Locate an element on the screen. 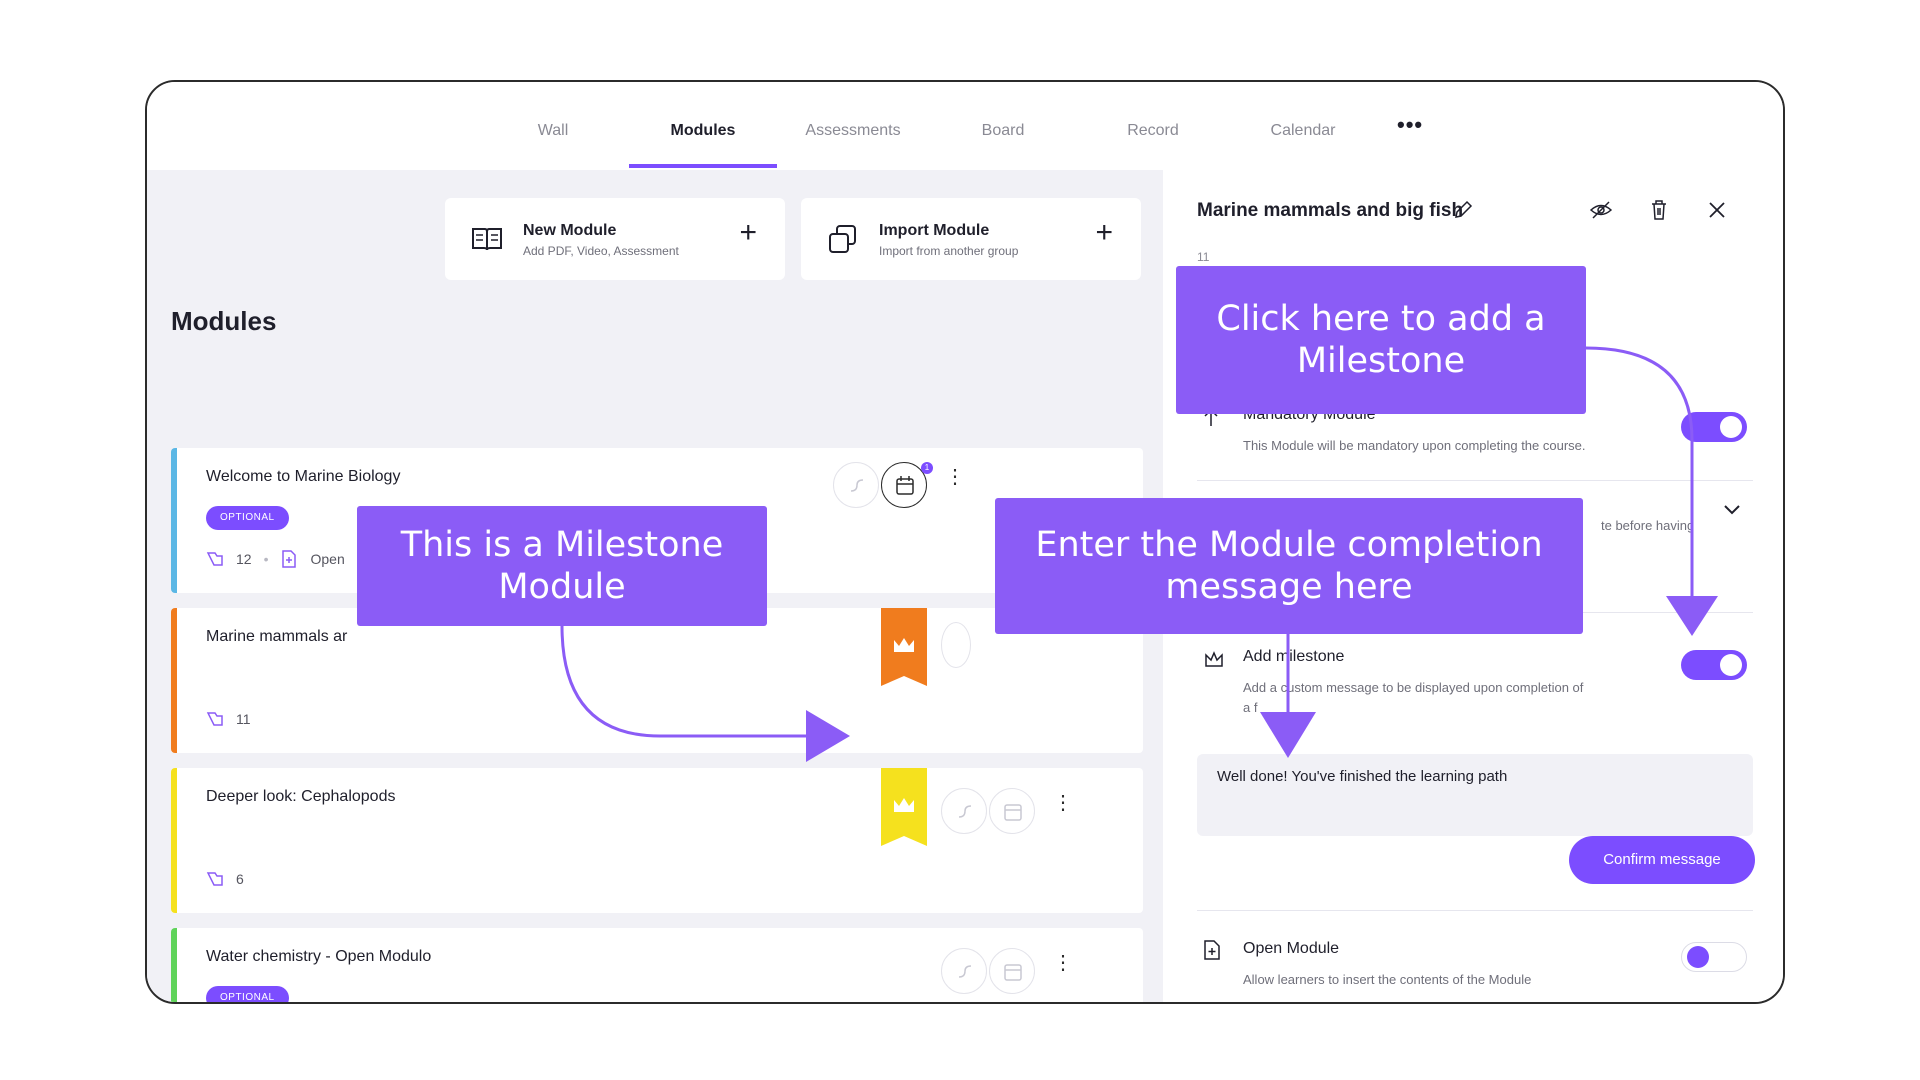  tab-assessments: Assessments is located at coordinates (853, 131).